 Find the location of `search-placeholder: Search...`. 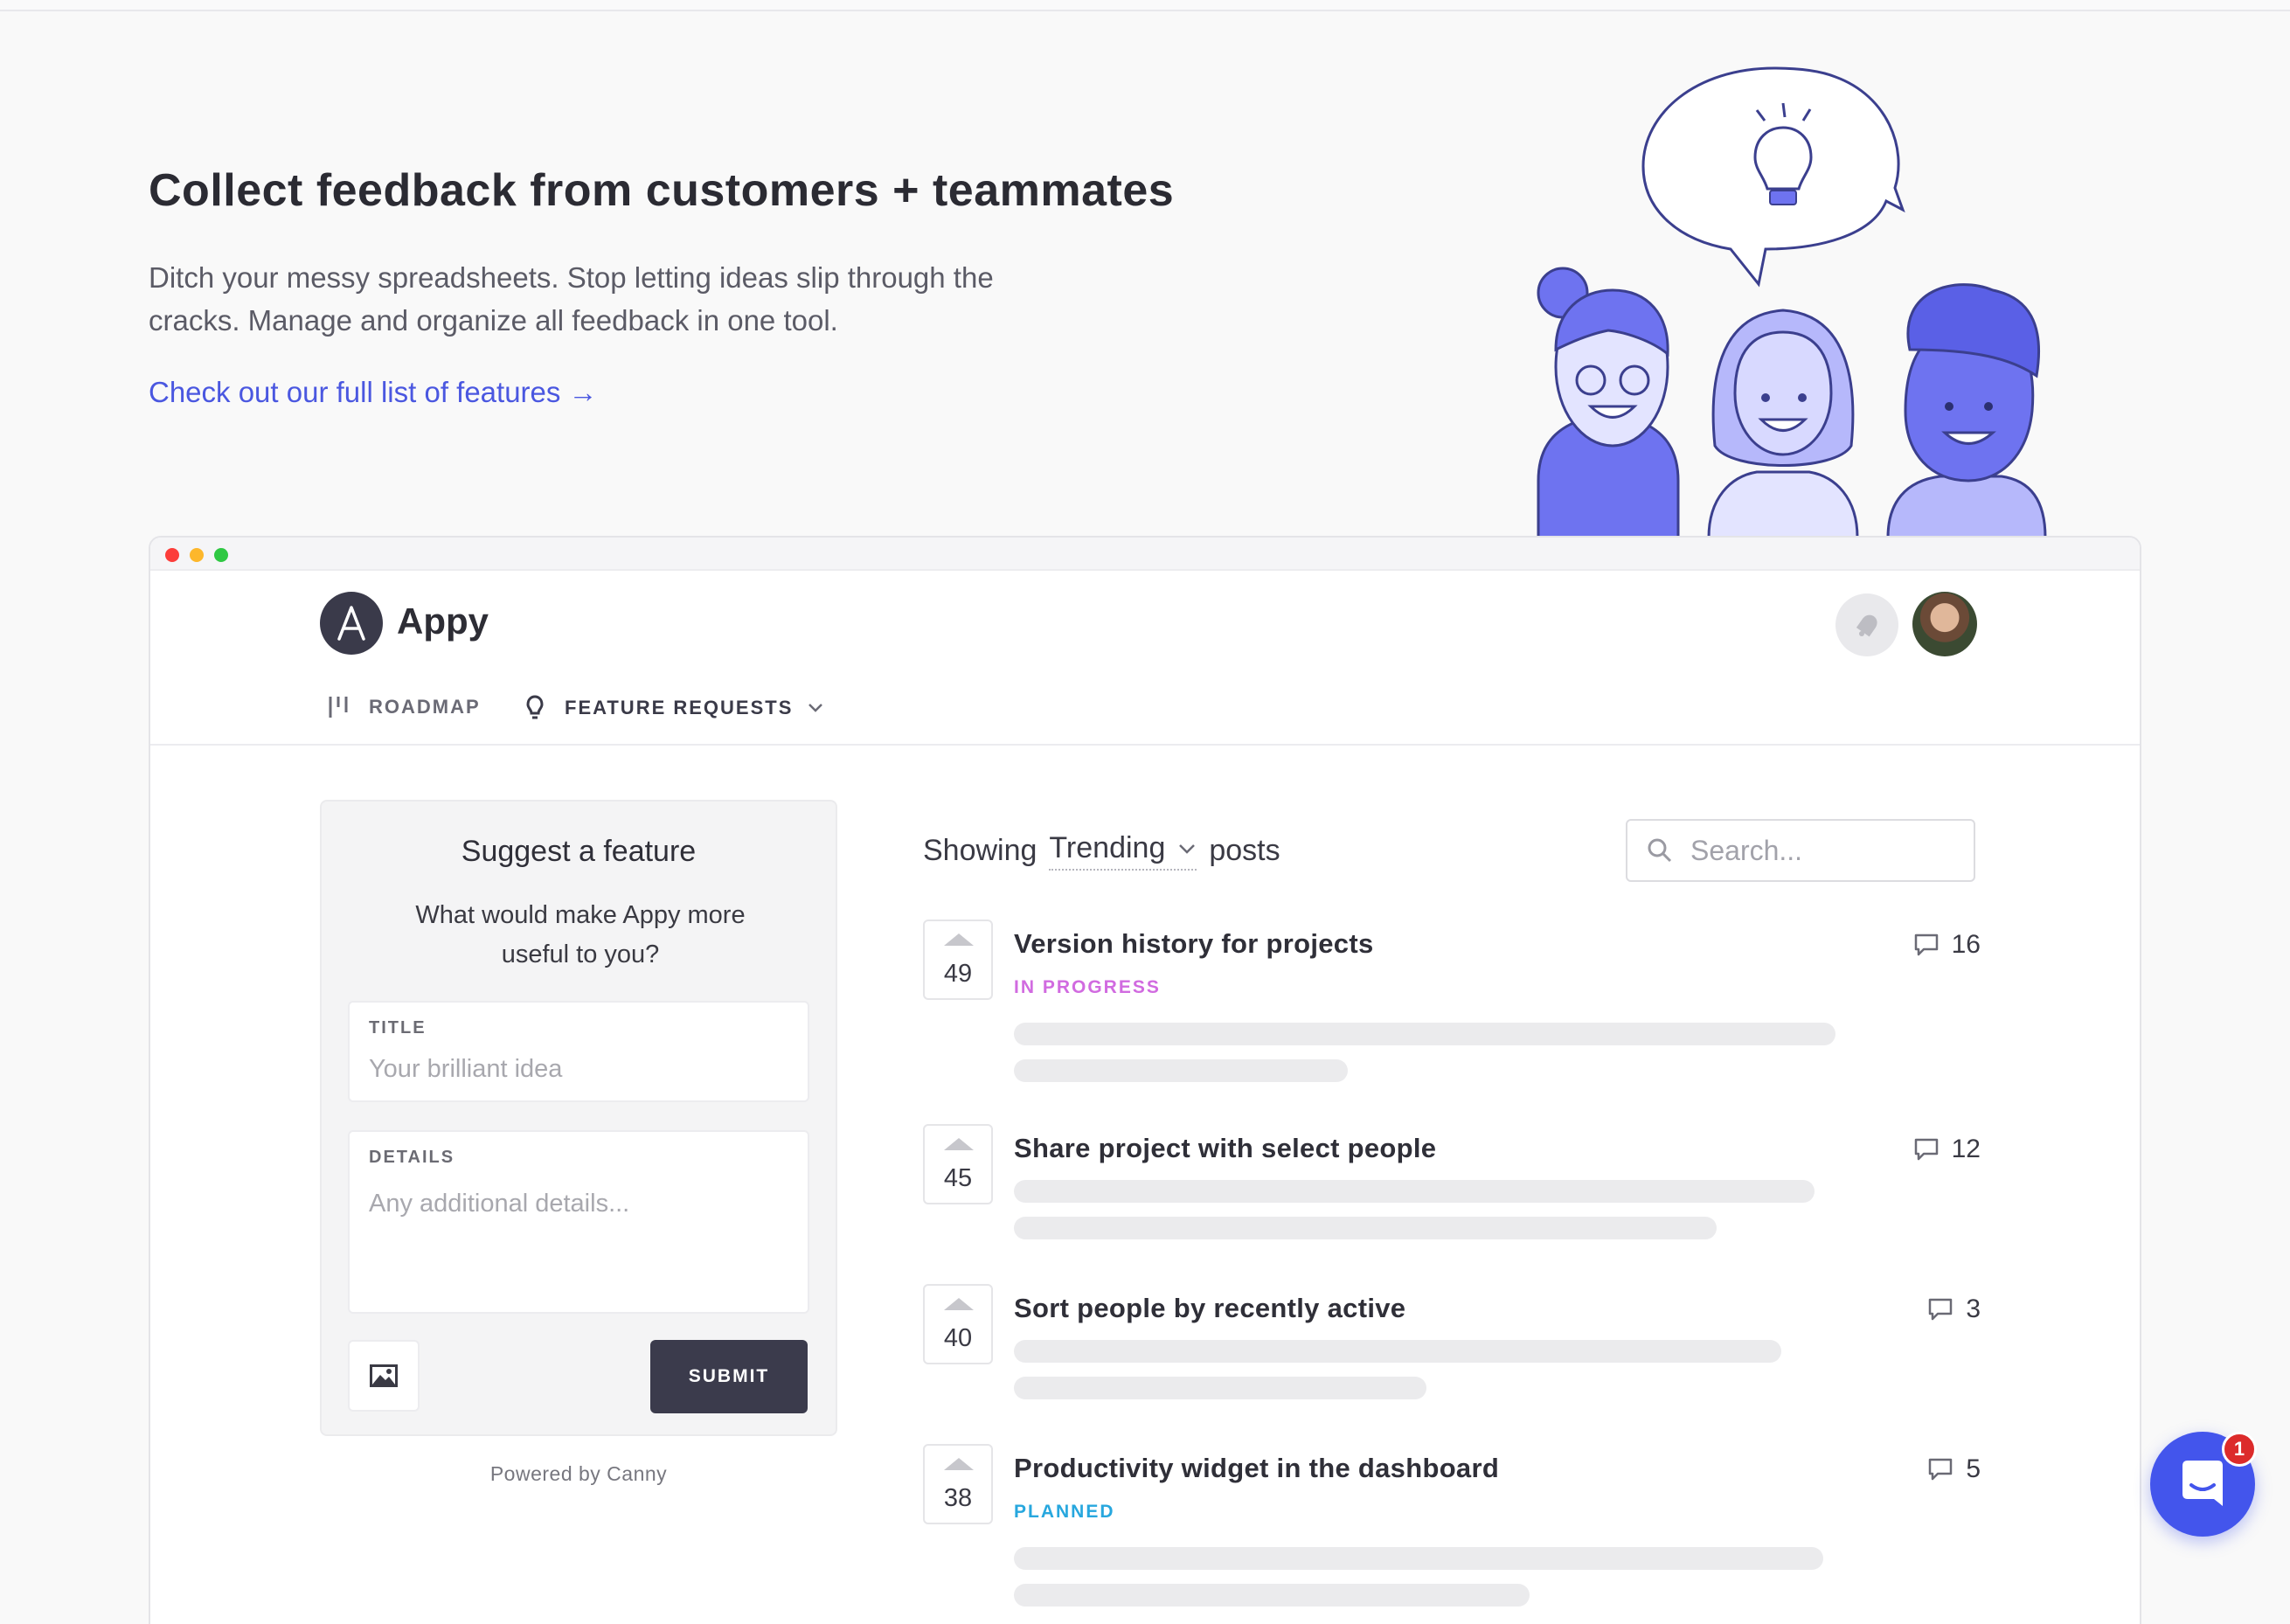

search-placeholder: Search... is located at coordinates (1746, 850).